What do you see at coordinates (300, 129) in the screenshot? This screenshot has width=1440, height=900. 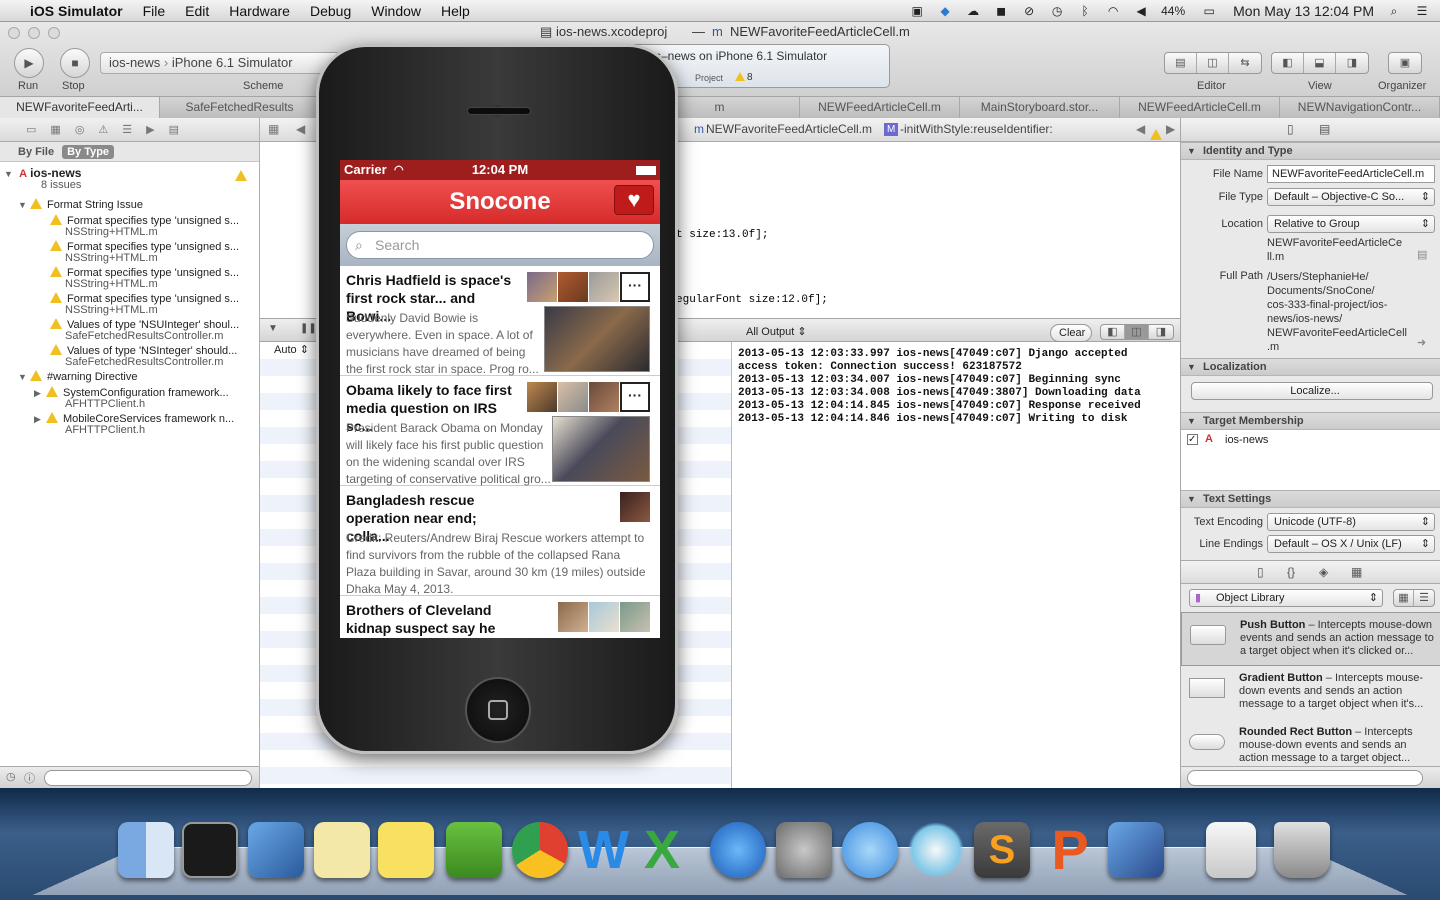 I see `back-arrow-icon: ◀` at bounding box center [300, 129].